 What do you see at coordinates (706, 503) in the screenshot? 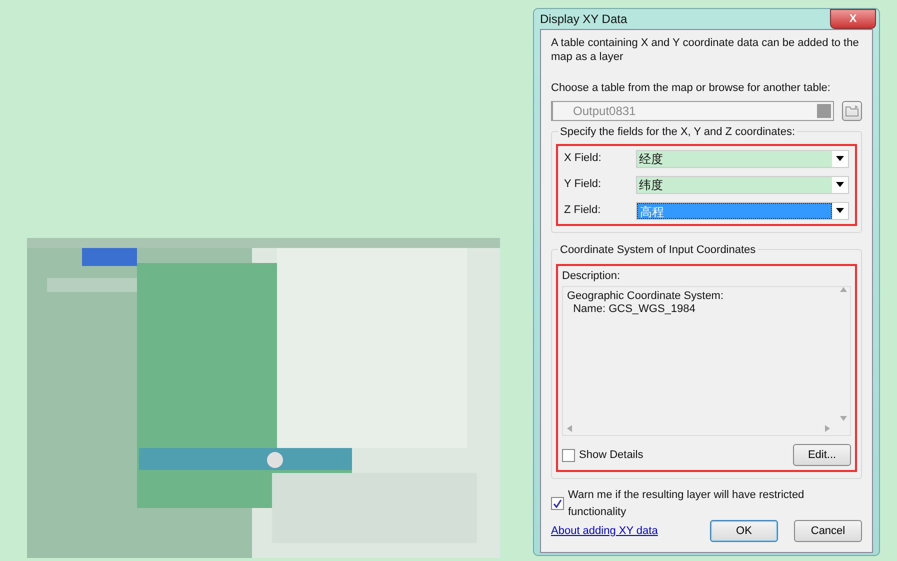
I see `warn-checkbox: Warn me if the resulting layer will have restricted functionality` at bounding box center [706, 503].